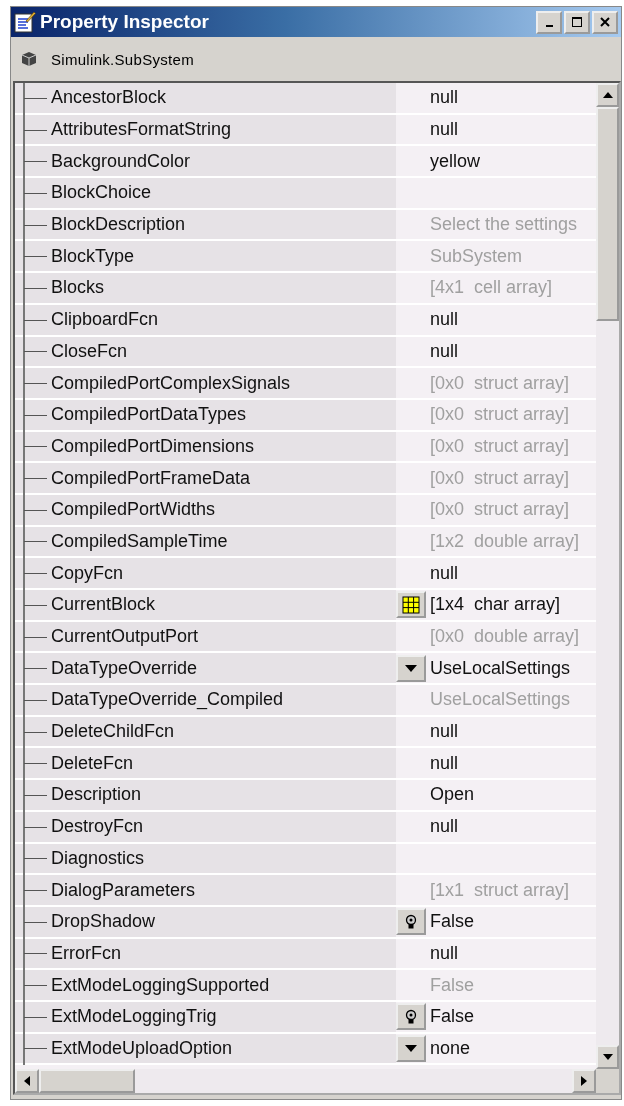 Image resolution: width=624 pixels, height=1106 pixels. Describe the element at coordinates (98, 858) in the screenshot. I see `property-name: Diagnostics` at that location.